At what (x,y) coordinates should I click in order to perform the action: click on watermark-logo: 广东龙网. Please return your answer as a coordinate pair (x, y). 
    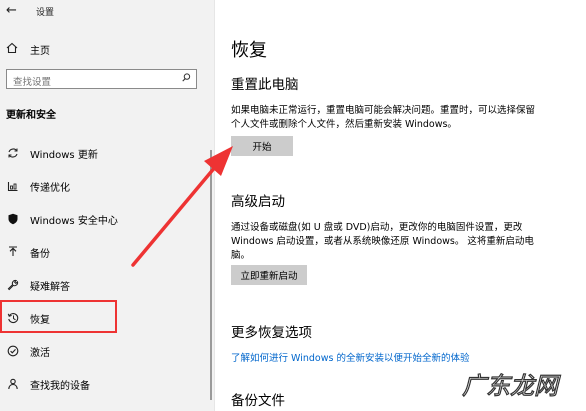
    Looking at the image, I should click on (511, 385).